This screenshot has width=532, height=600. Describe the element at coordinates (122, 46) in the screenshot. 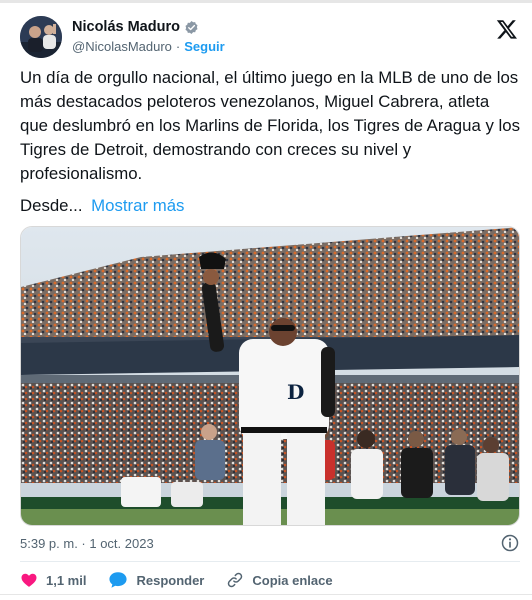

I see `author-handle: @NicolasMaduro` at that location.